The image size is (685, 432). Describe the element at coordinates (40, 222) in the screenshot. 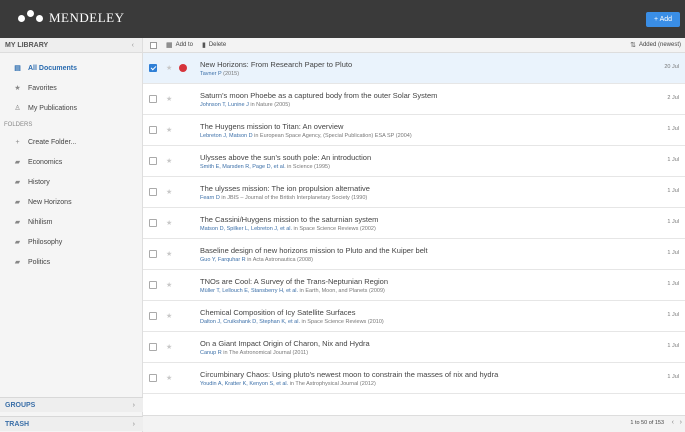

I see `folder-label: Nihilism` at that location.